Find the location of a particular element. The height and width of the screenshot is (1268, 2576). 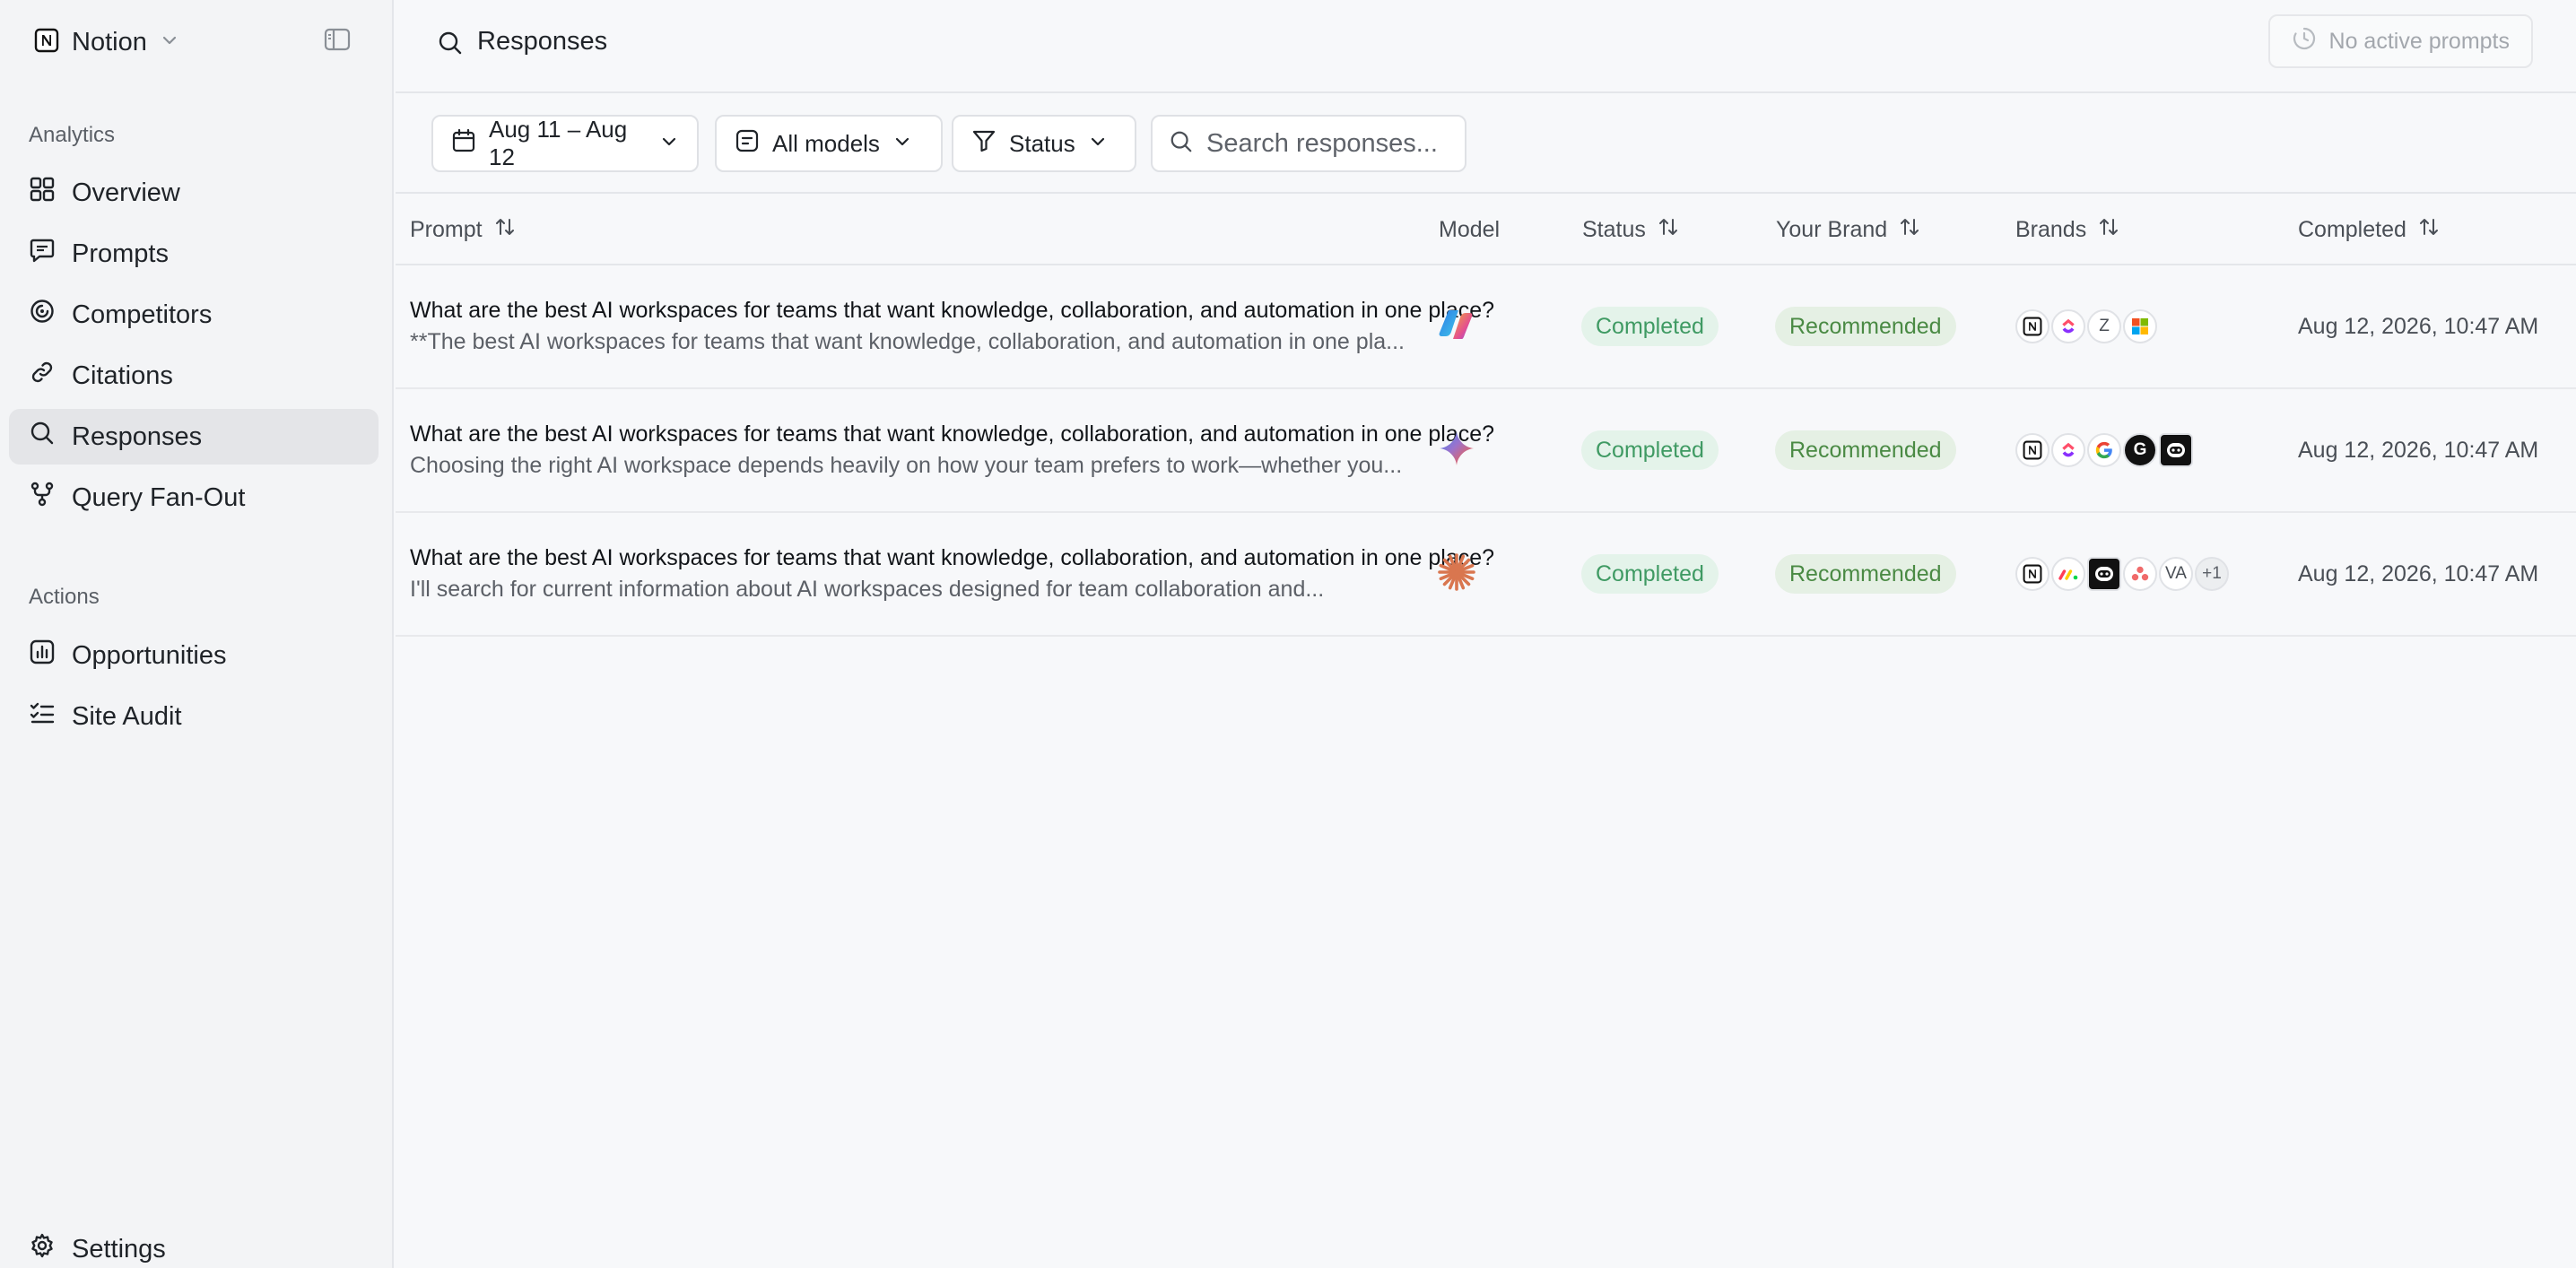

active-prompts-status-label: No active prompts is located at coordinates (2419, 41).